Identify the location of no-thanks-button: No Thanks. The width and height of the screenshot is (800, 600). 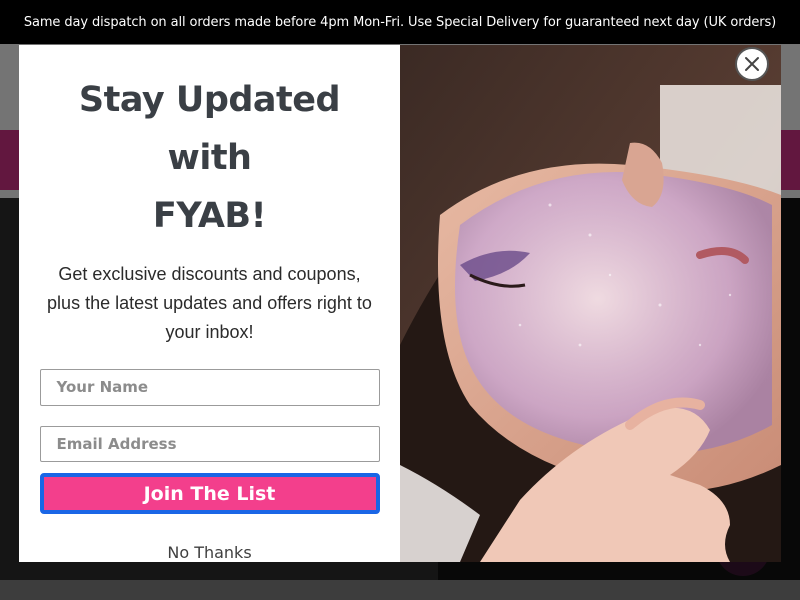
(209, 552).